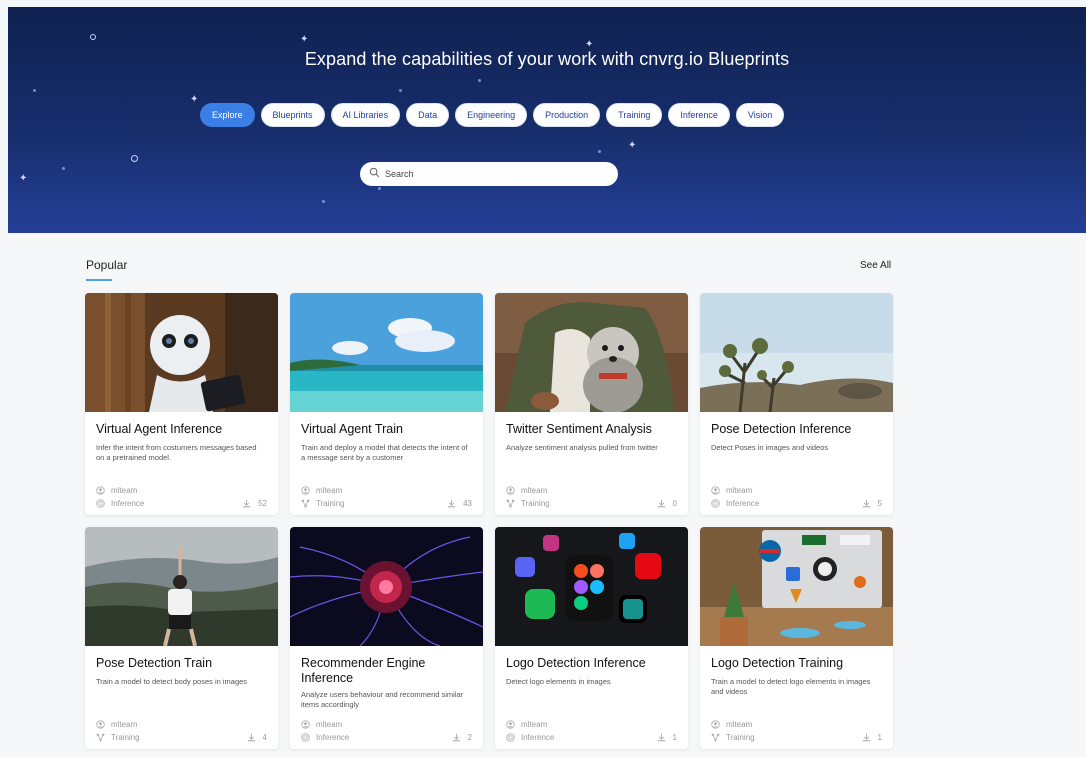  Describe the element at coordinates (292, 115) in the screenshot. I see `tag-blueprints: Blueprints` at that location.